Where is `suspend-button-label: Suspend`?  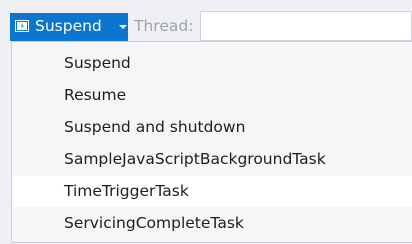 suspend-button-label: Suspend is located at coordinates (68, 26).